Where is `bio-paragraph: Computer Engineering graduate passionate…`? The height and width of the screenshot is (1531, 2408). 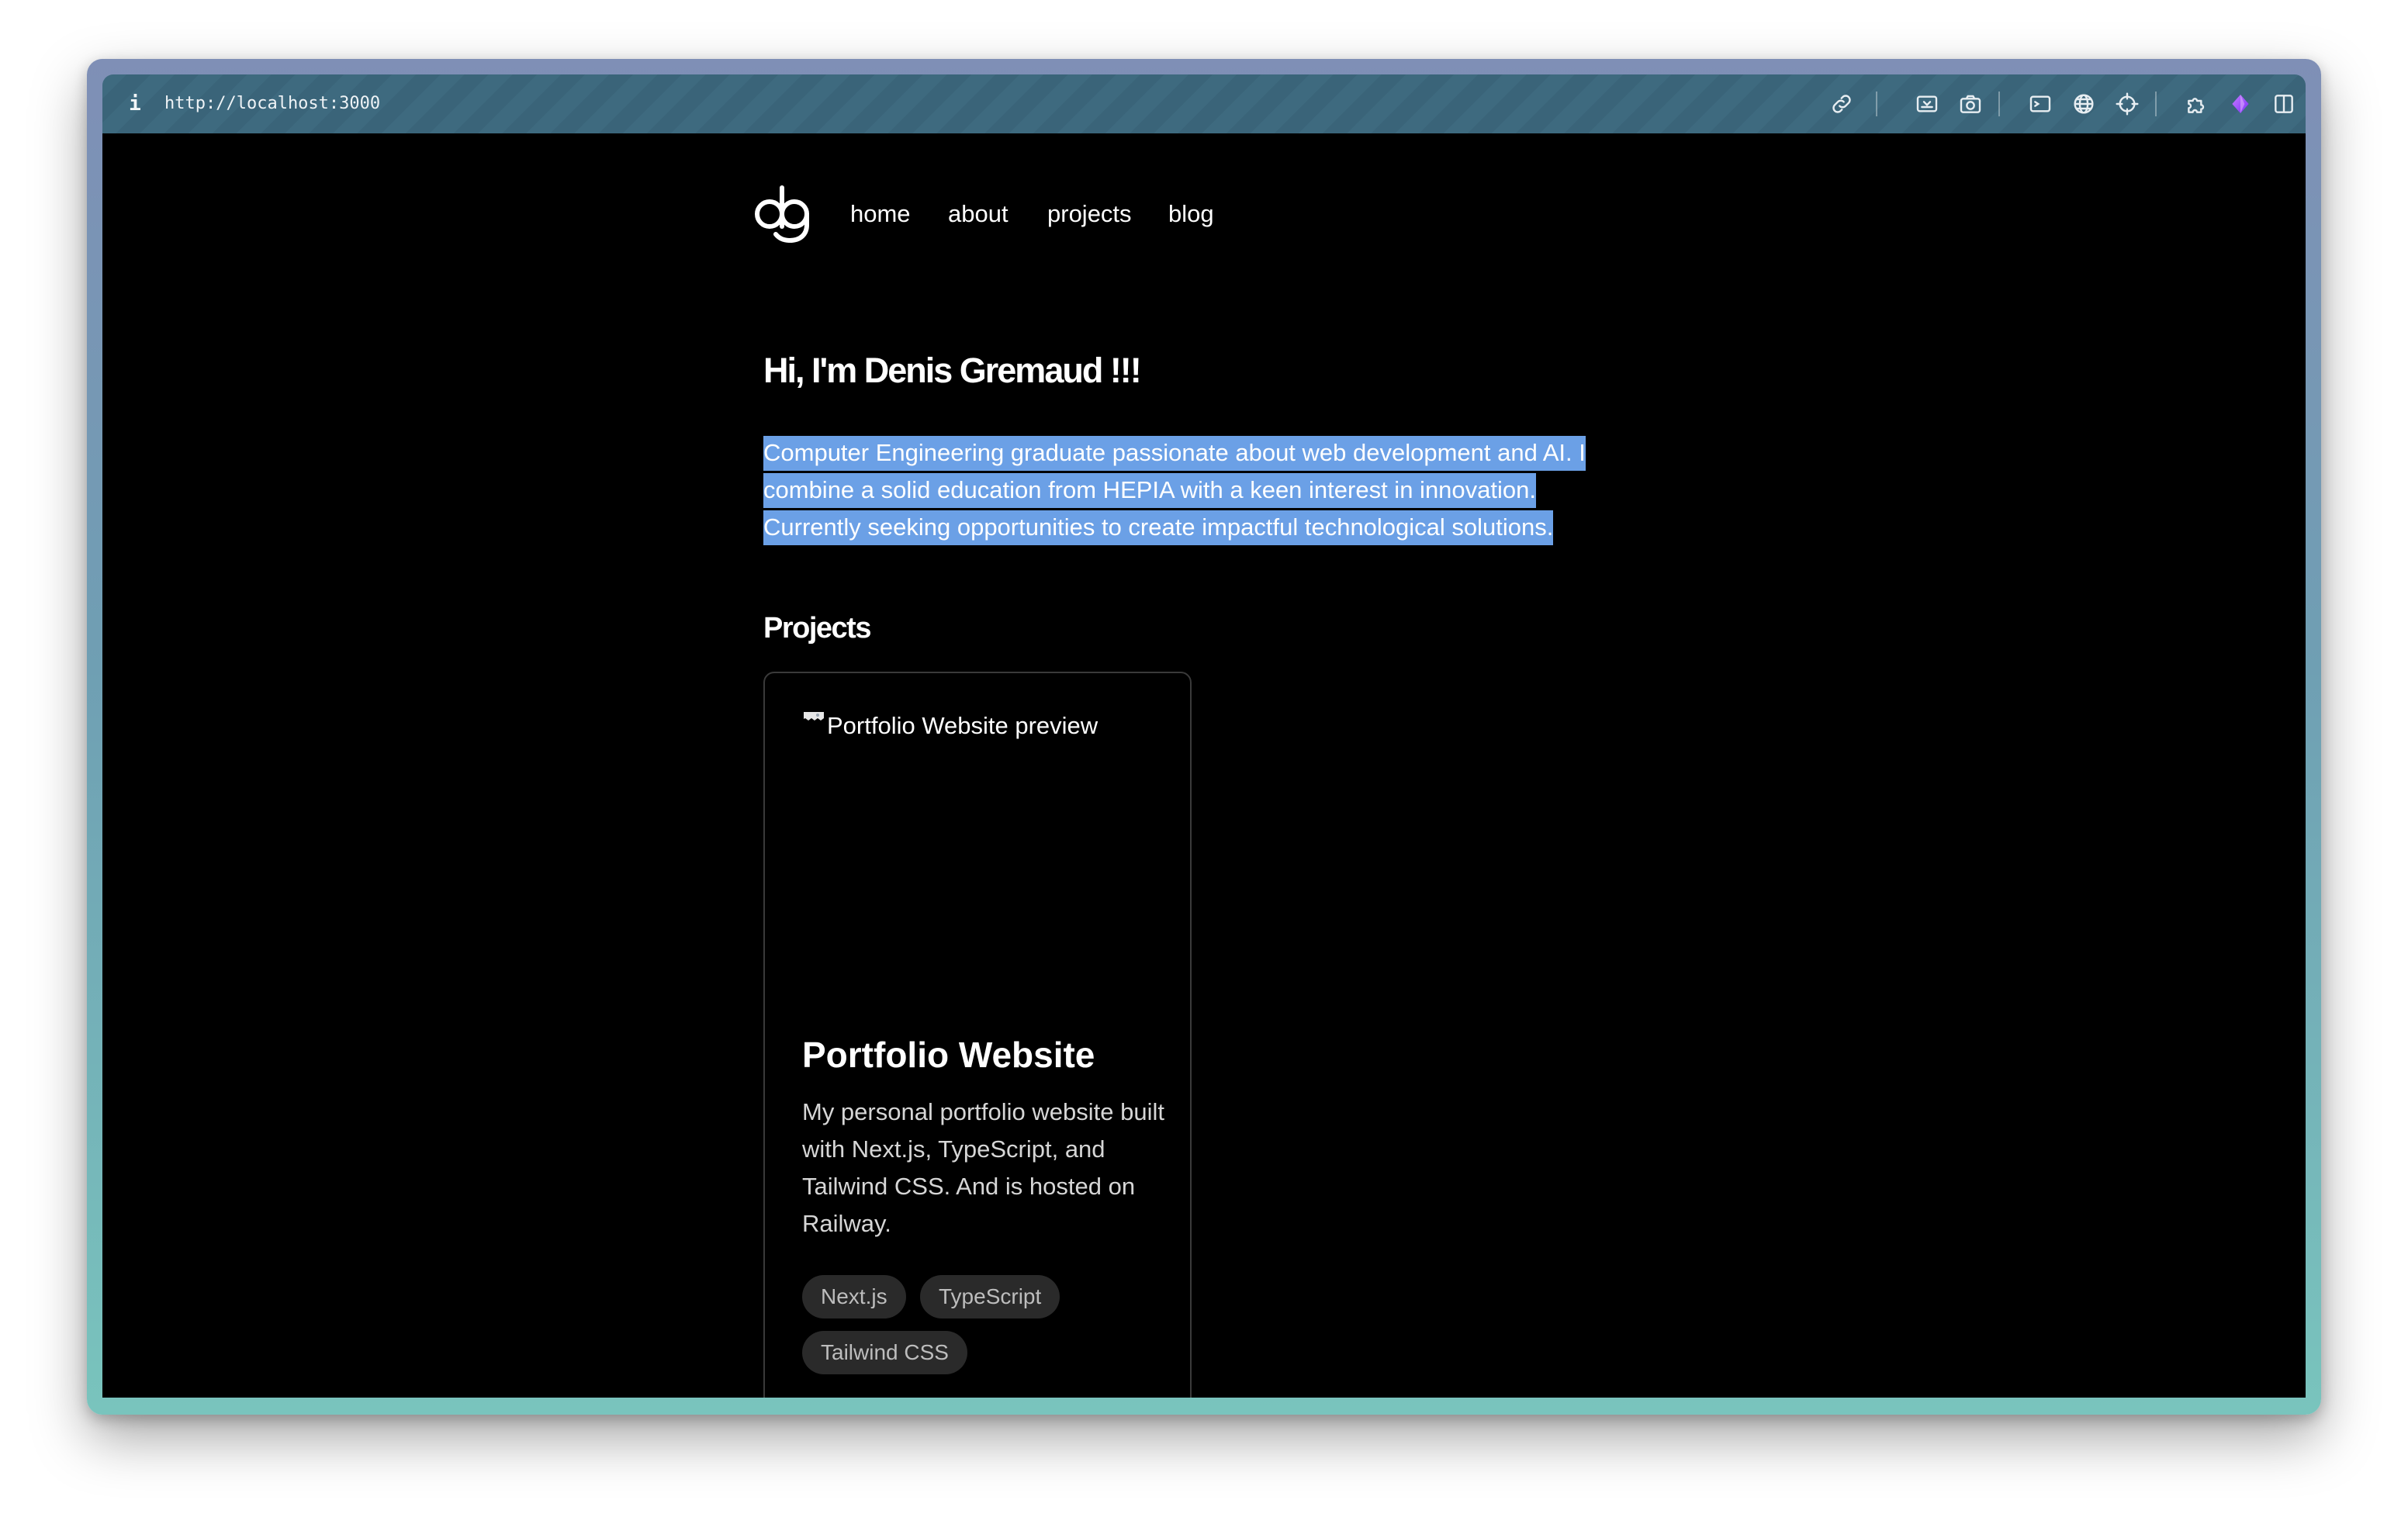
bio-paragraph: Computer Engineering graduate passionate… is located at coordinates (1205, 490).